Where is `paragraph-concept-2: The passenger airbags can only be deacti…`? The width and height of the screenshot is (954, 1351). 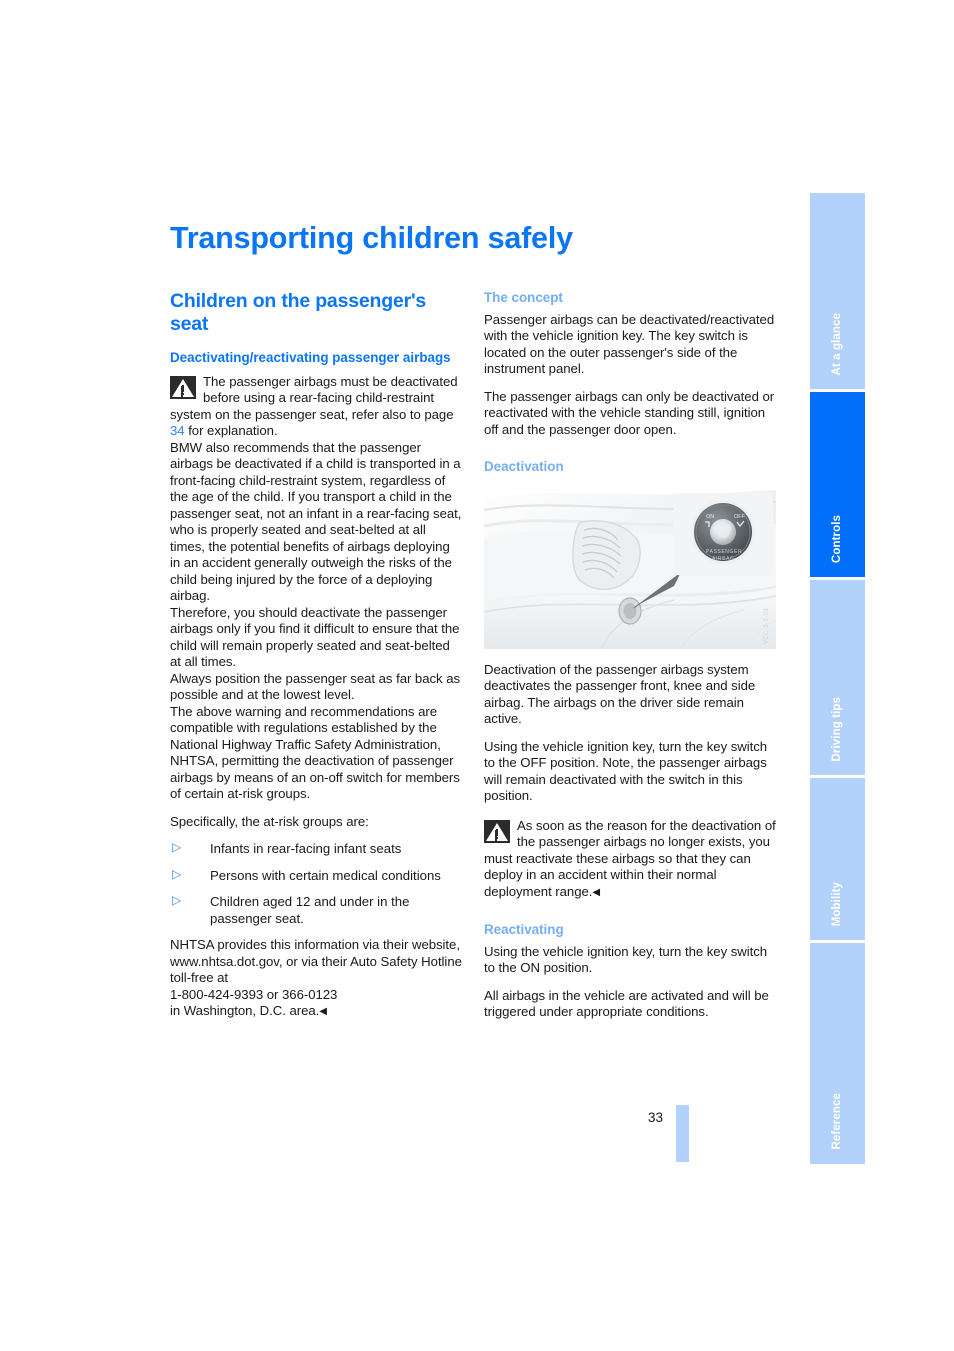
paragraph-concept-2: The passenger airbags can only be deacti… is located at coordinates (629, 412).